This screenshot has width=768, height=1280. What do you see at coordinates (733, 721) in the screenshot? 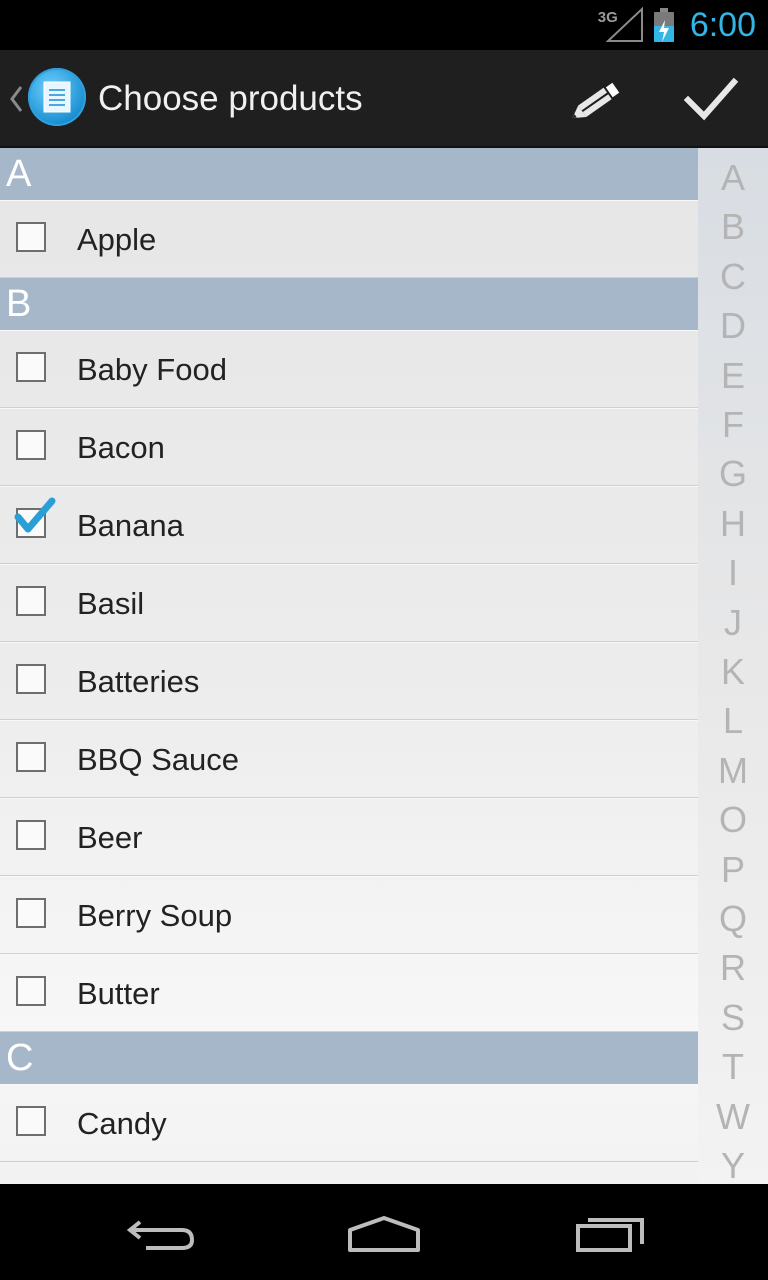
I see `index-letter-l: L` at bounding box center [733, 721].